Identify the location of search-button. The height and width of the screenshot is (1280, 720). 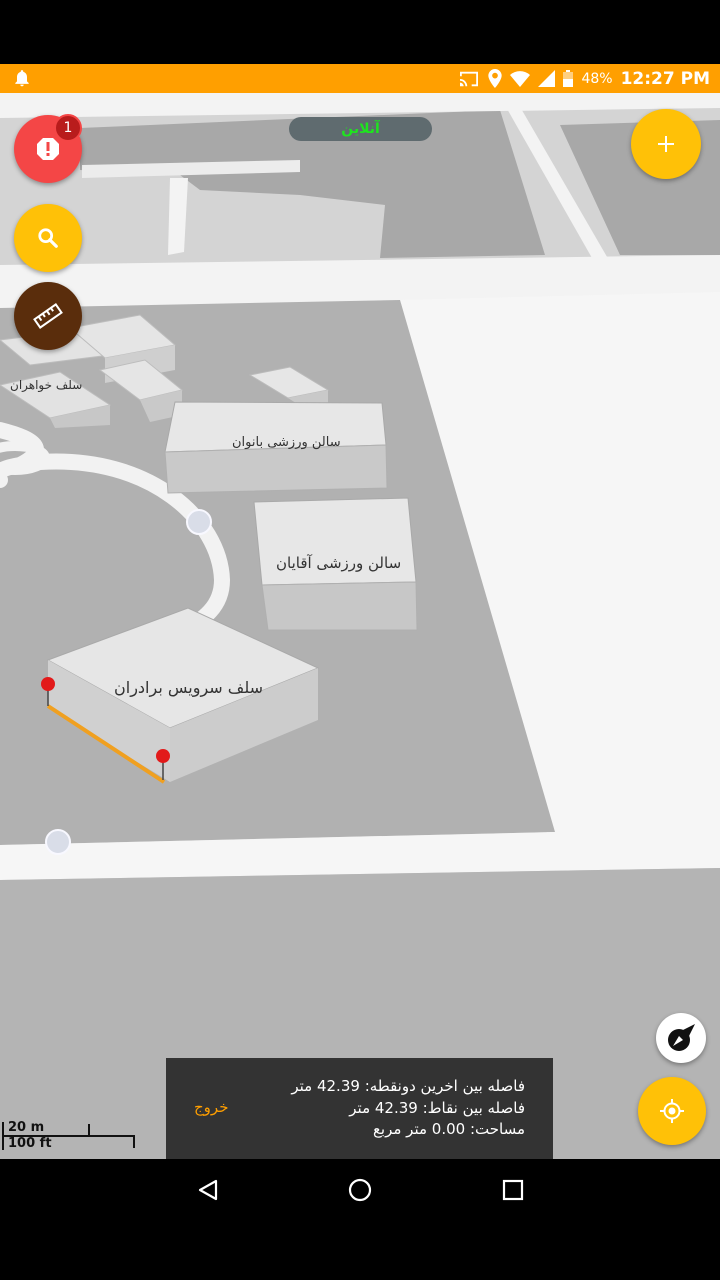
(48, 238).